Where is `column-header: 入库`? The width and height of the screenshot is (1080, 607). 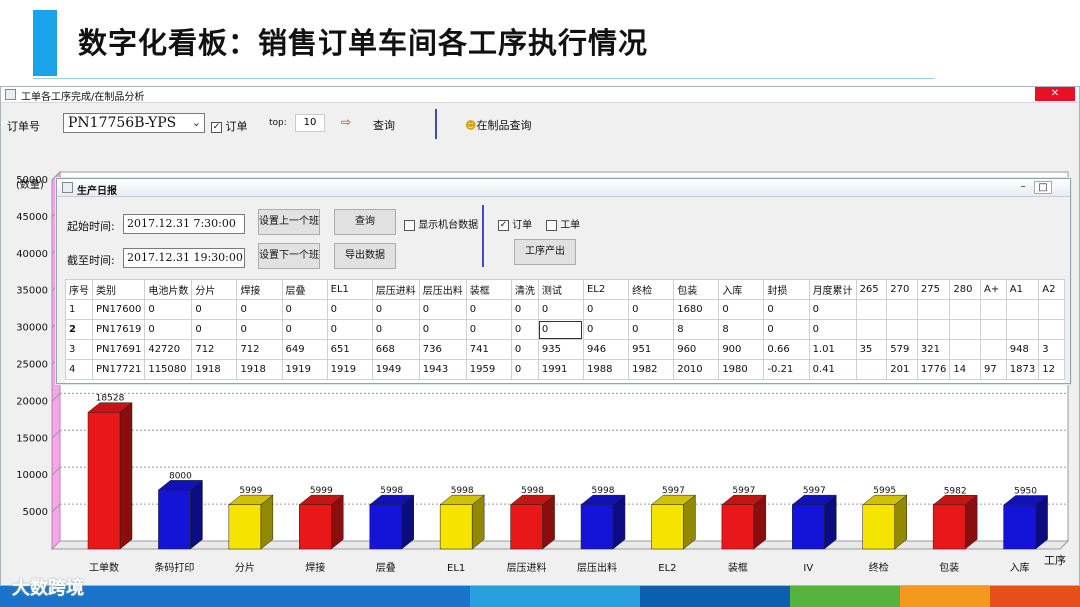
column-header: 入库 is located at coordinates (741, 289).